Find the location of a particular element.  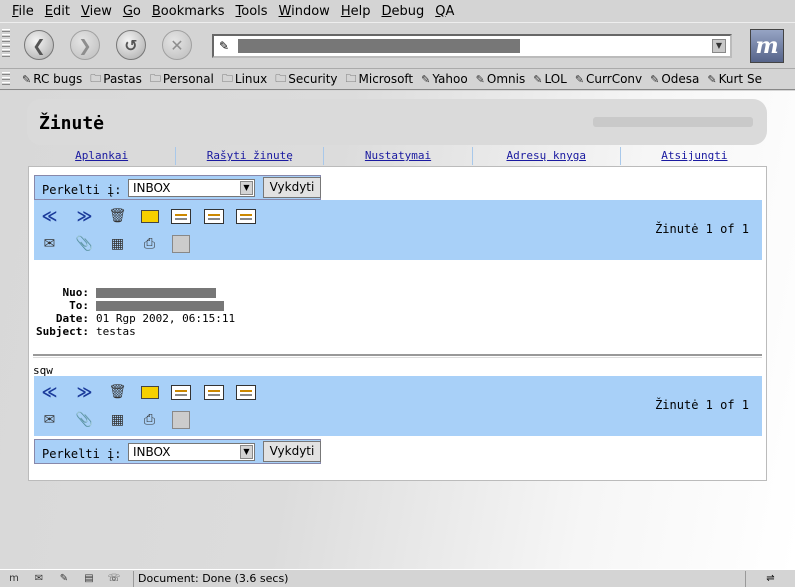

menu-accelerator: D is located at coordinates (386, 11).